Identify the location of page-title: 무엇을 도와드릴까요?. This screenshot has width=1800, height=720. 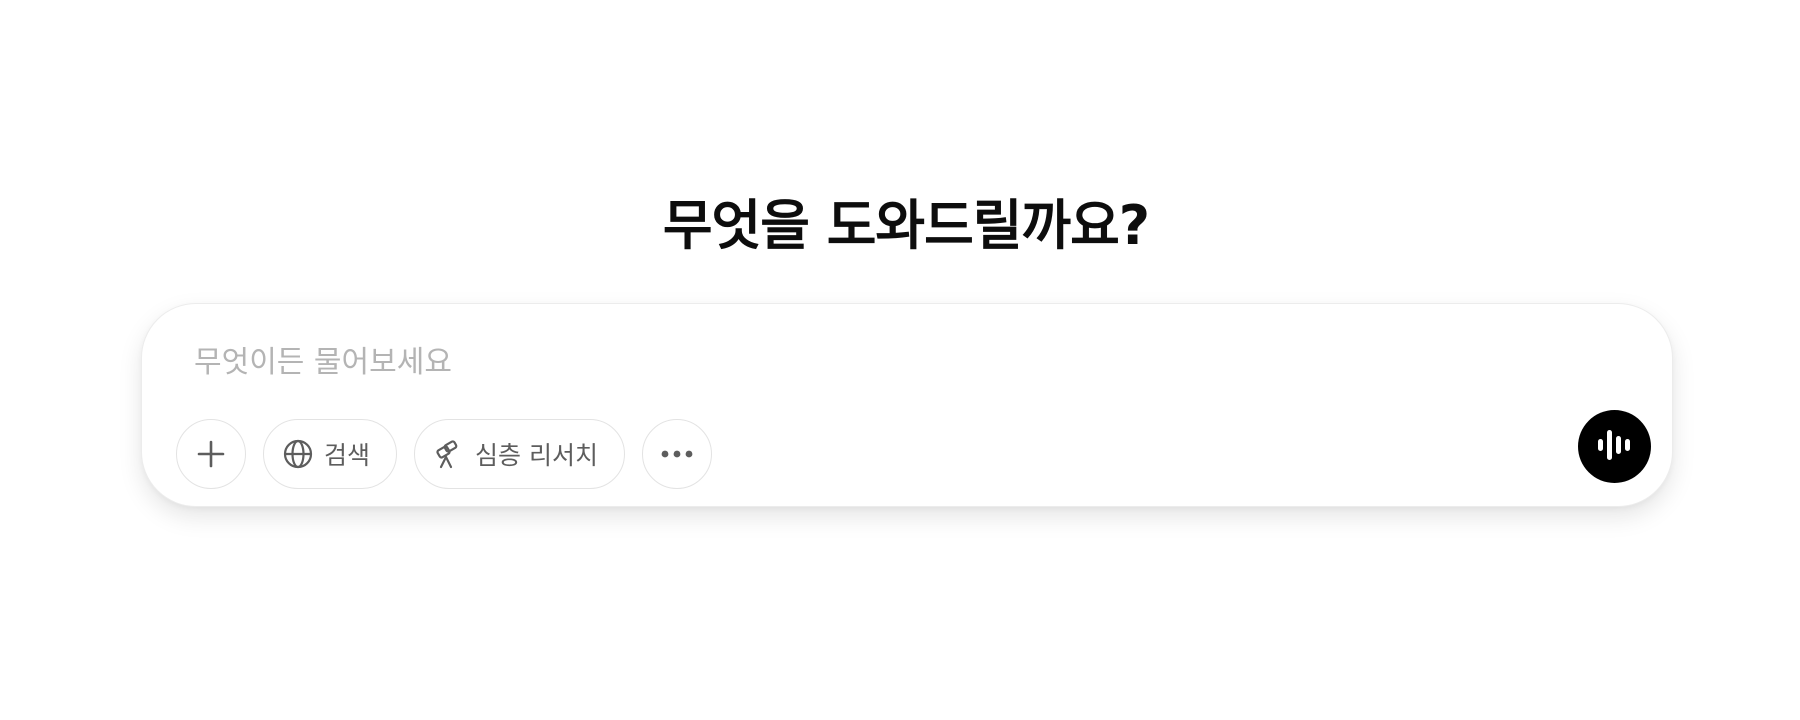
(906, 225).